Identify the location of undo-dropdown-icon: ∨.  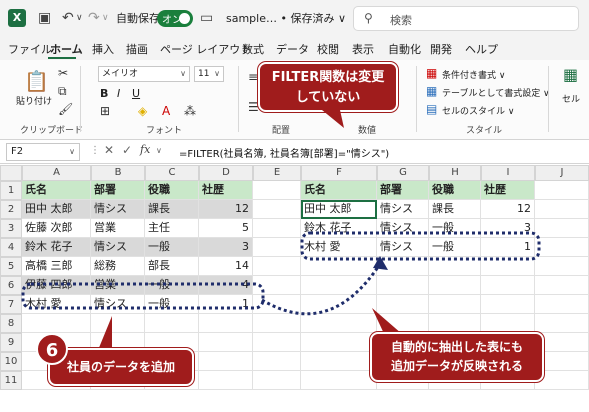
(79, 18).